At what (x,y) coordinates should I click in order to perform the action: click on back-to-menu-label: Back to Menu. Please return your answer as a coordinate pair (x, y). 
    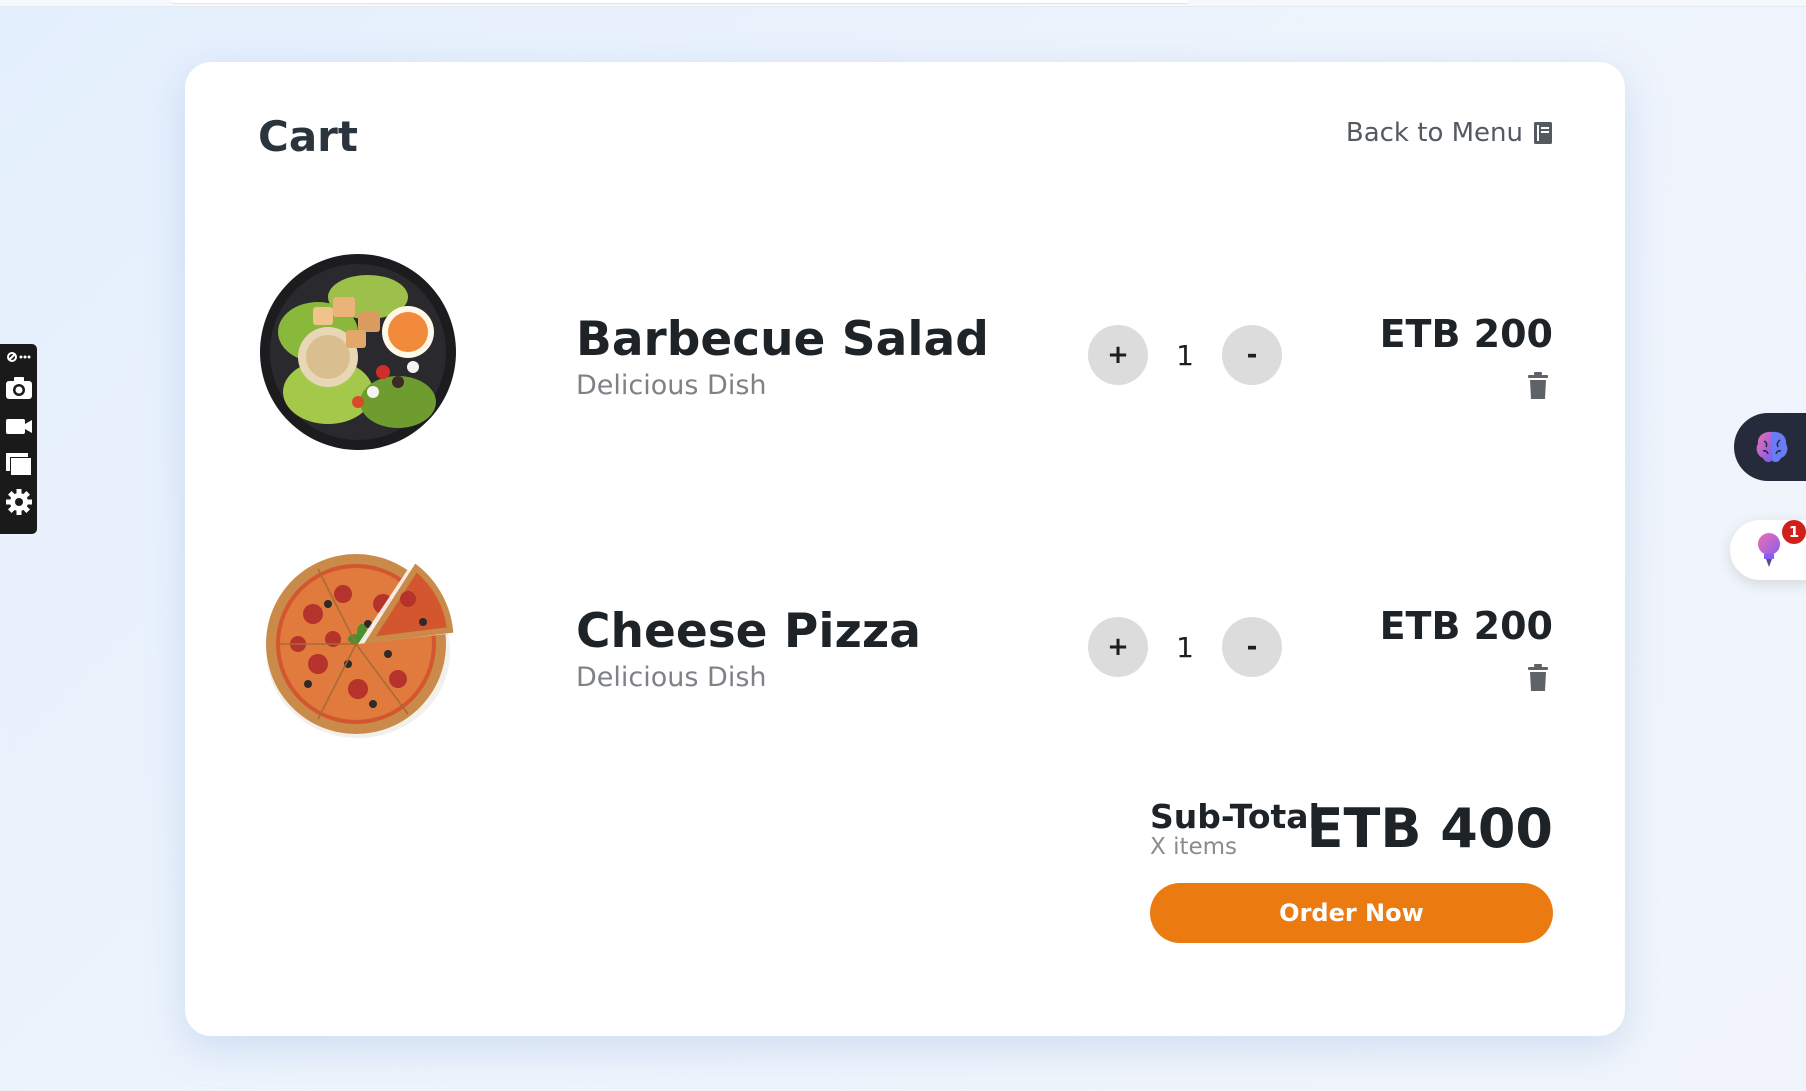
    Looking at the image, I should click on (1434, 133).